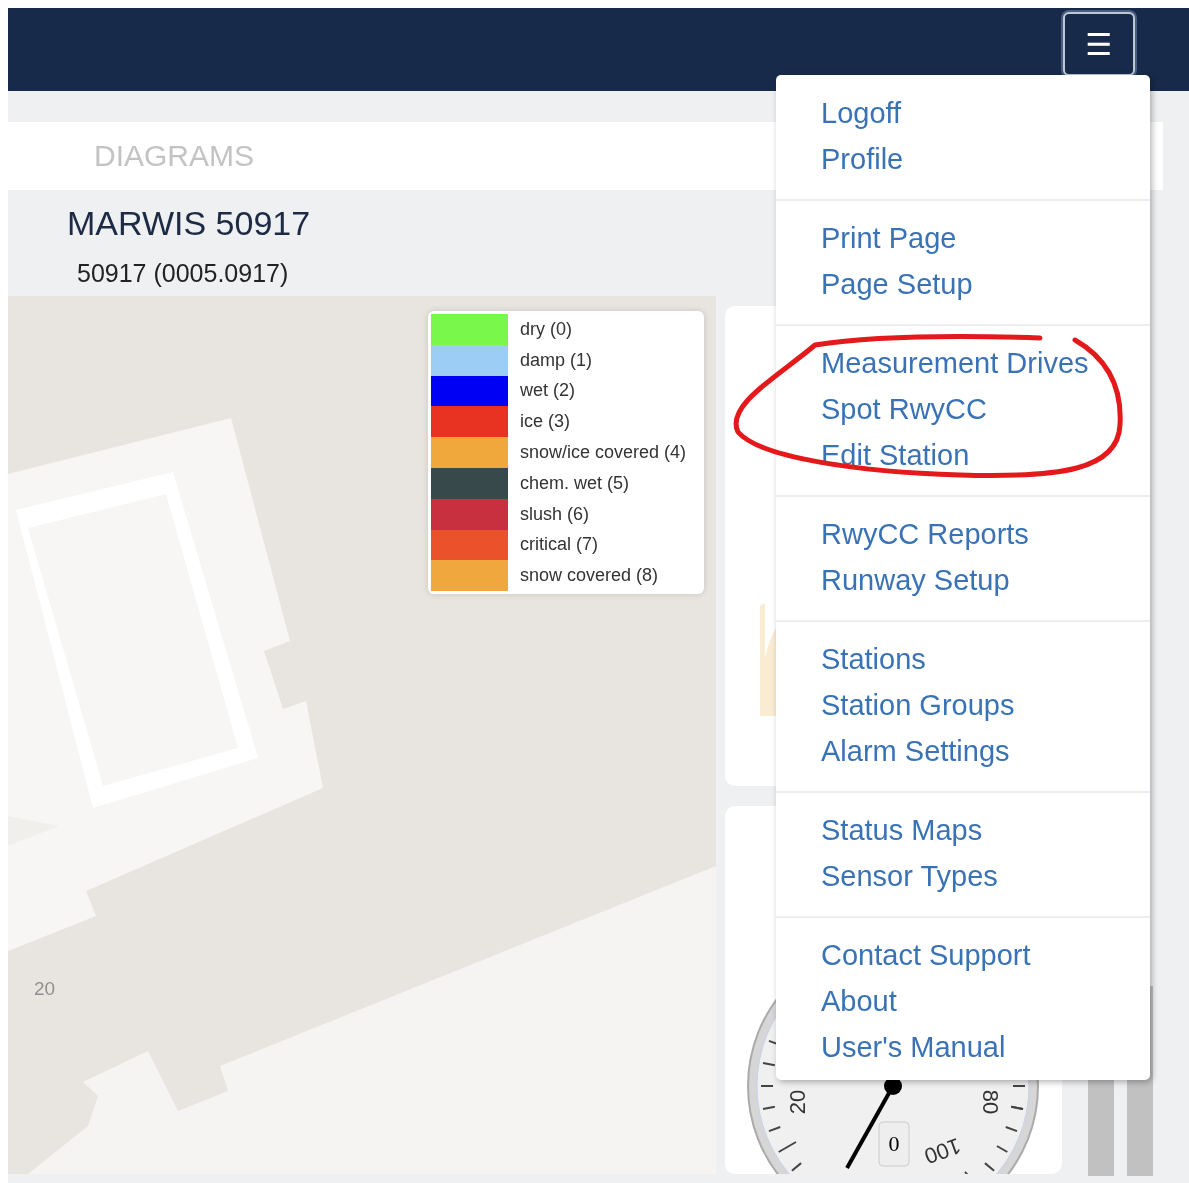 The image size is (1189, 1183). Describe the element at coordinates (985, 363) in the screenshot. I see `menu-item: Measurement Drives` at that location.